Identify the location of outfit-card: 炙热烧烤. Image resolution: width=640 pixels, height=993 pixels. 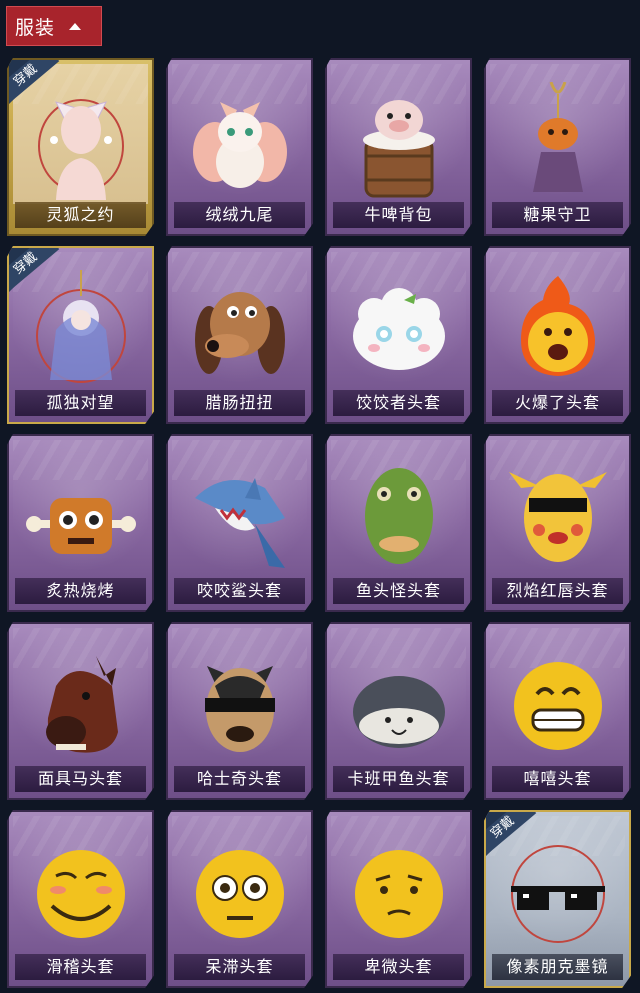
(80, 523).